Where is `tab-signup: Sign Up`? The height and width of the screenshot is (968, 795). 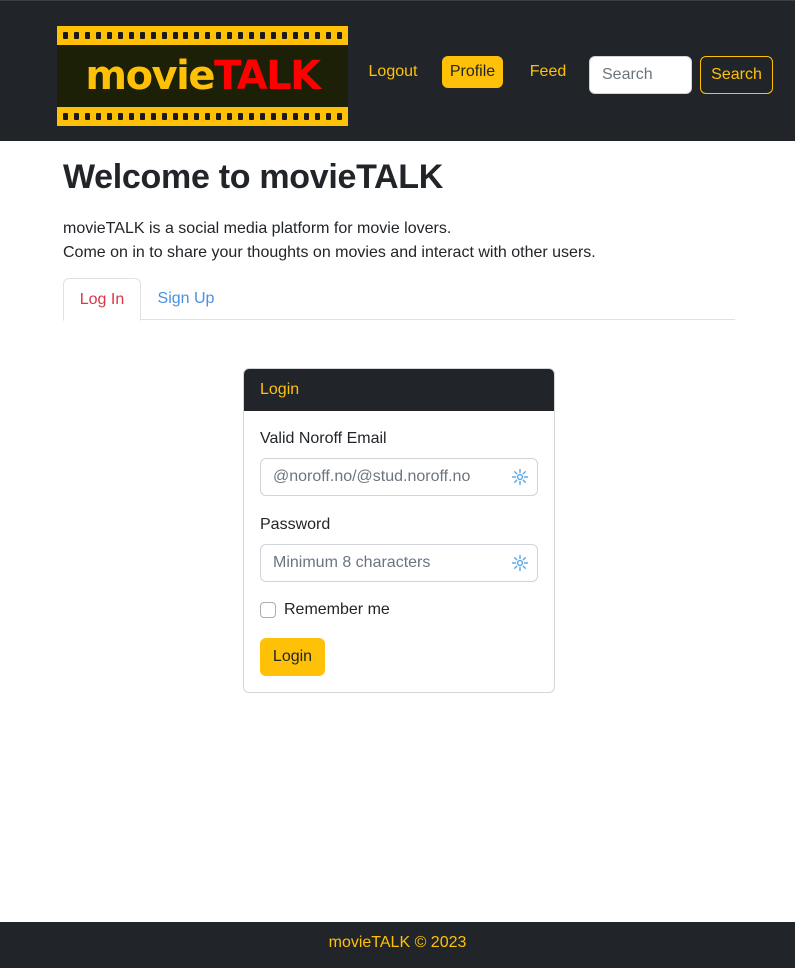
tab-signup: Sign Up is located at coordinates (186, 299).